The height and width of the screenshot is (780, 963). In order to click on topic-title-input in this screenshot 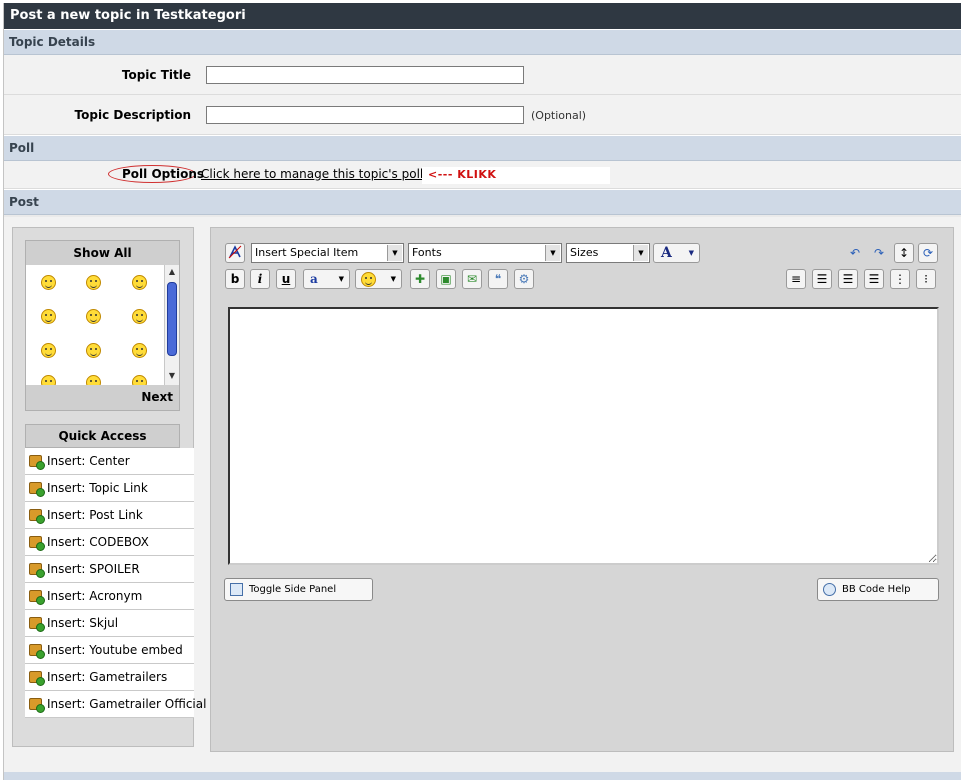, I will do `click(365, 75)`.